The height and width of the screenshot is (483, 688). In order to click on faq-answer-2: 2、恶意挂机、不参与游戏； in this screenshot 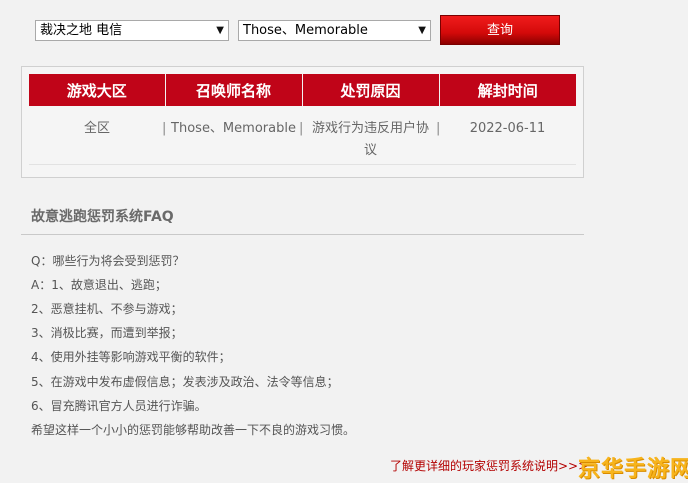, I will do `click(107, 309)`.